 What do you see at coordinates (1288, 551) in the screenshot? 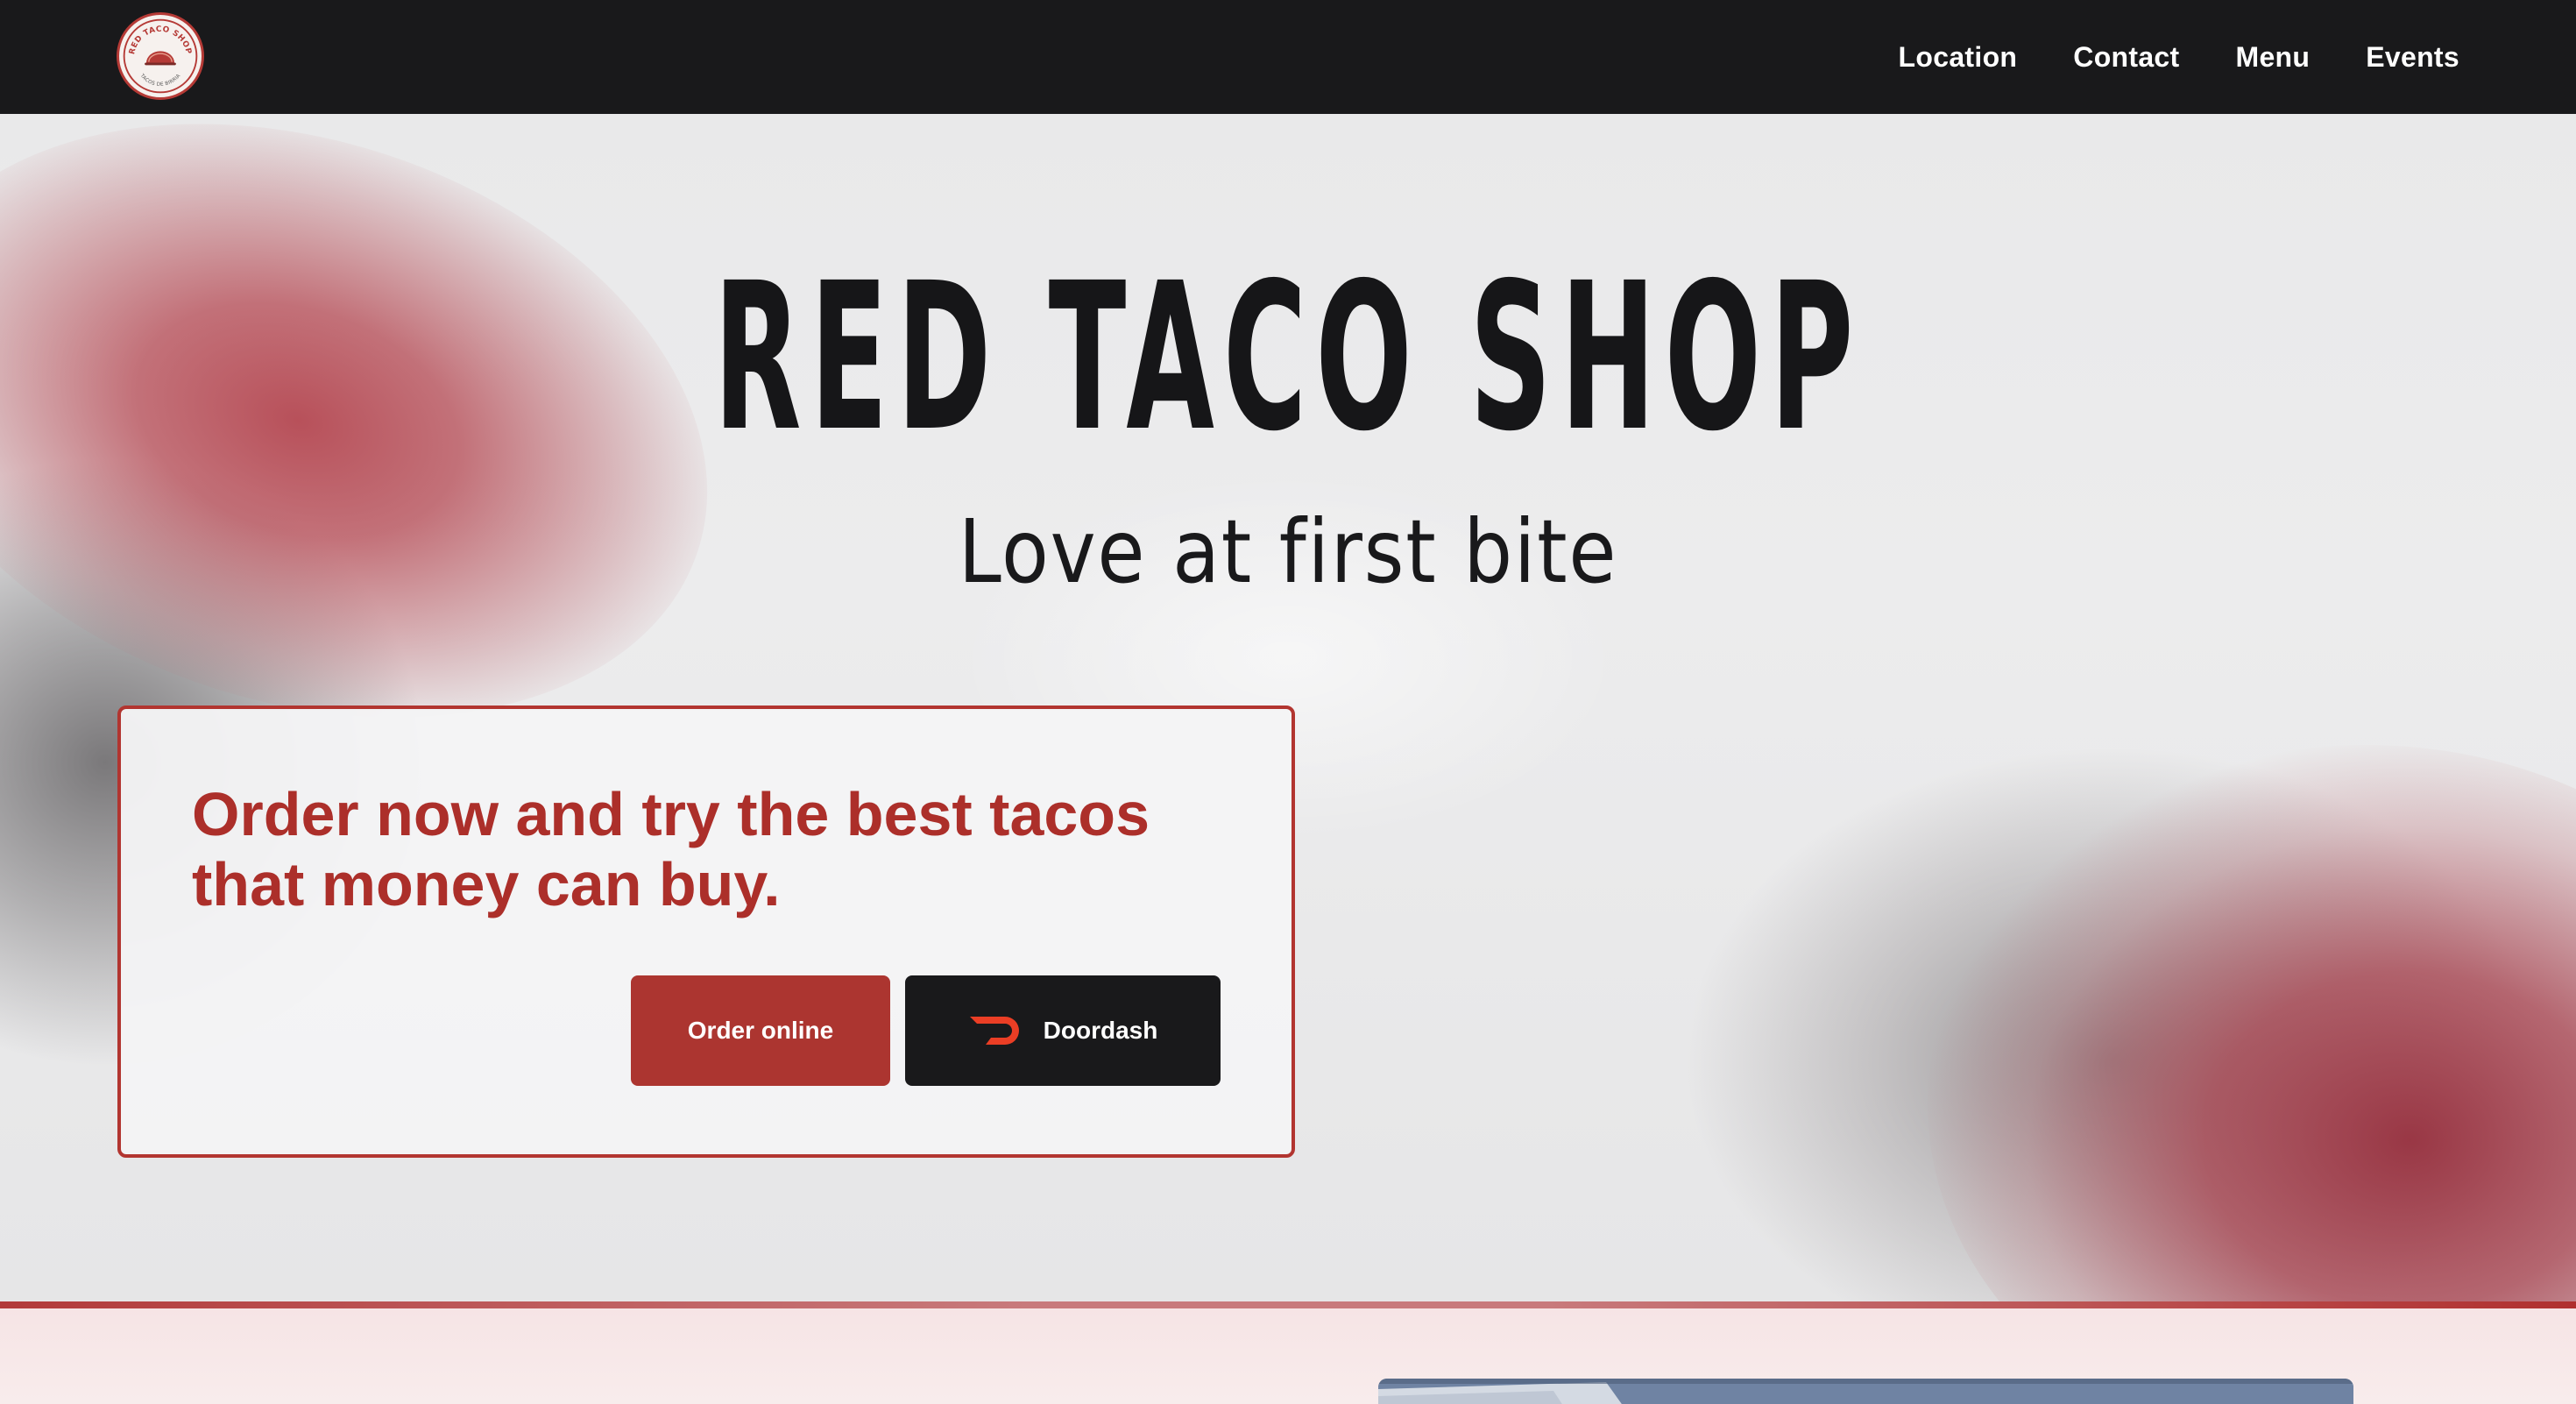
I see `hero-subtitle: Love at first bite` at bounding box center [1288, 551].